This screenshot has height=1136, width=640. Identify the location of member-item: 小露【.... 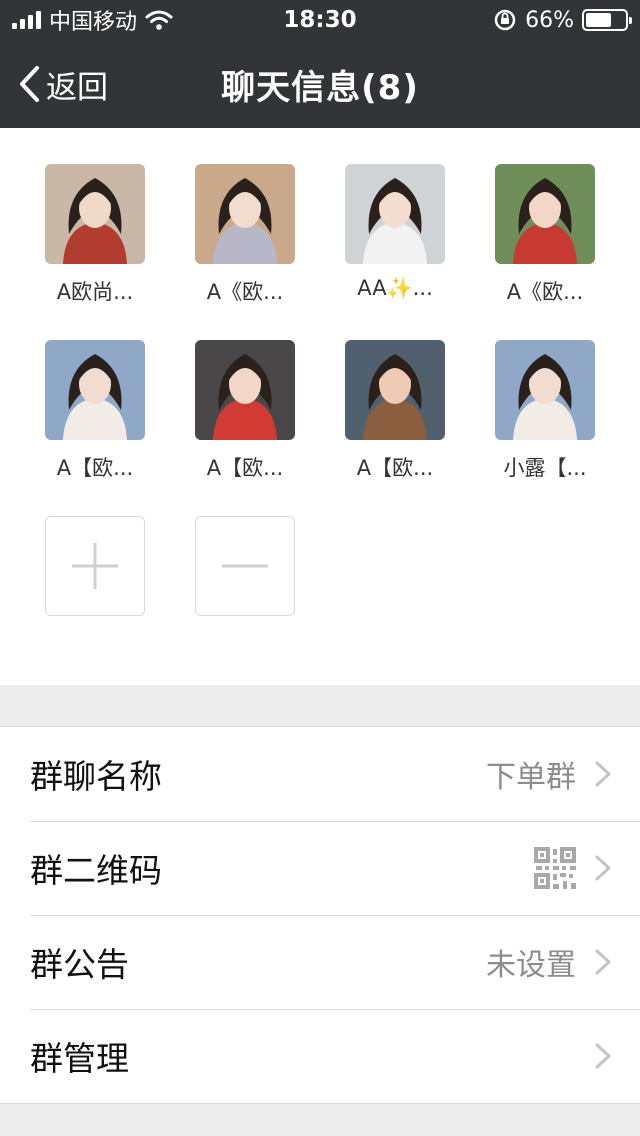
(545, 411).